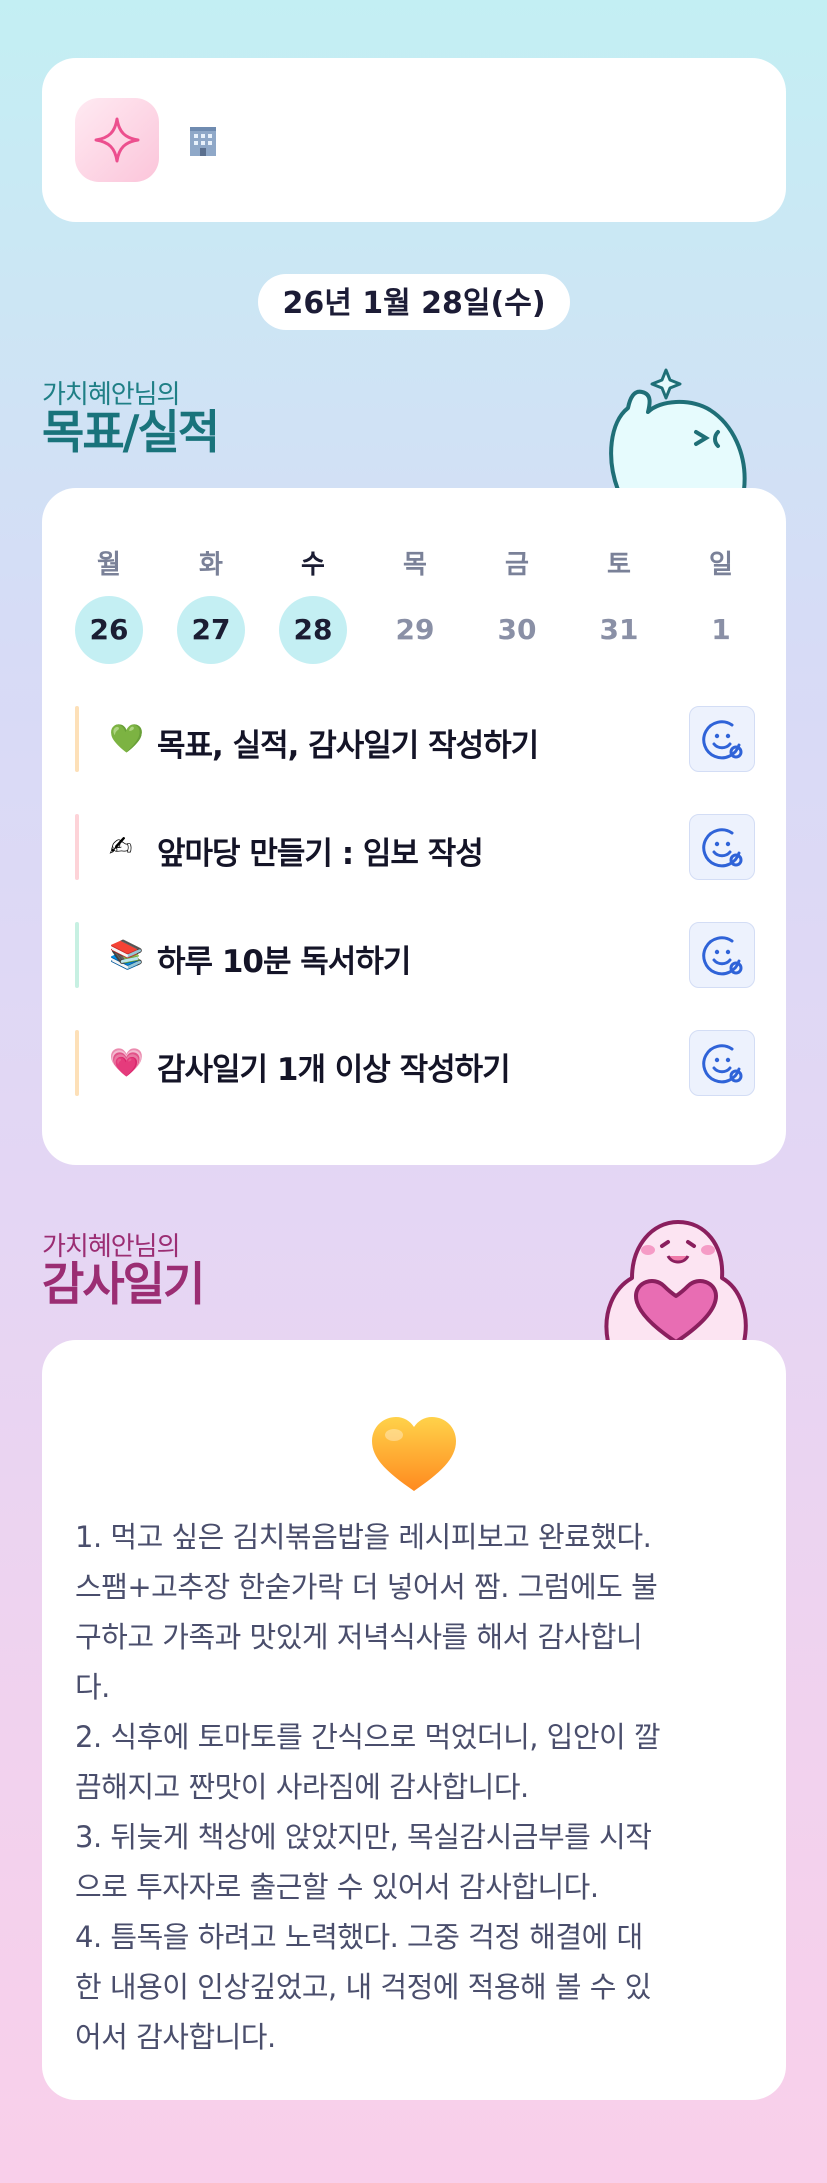 This screenshot has height=2183, width=827. I want to click on sparkle-icon, so click(117, 140).